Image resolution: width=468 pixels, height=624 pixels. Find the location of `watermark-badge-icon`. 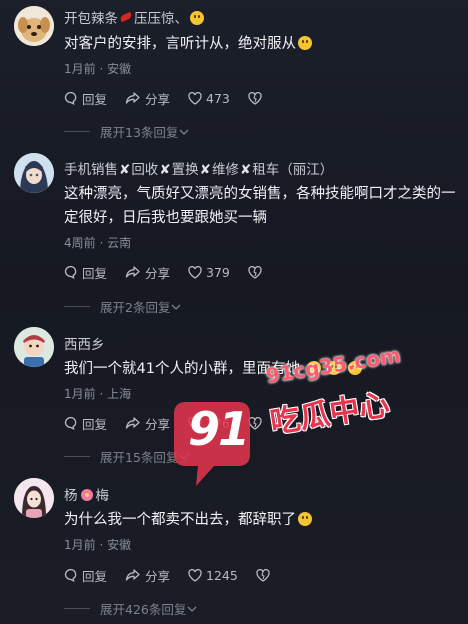

watermark-badge-icon is located at coordinates (212, 444).